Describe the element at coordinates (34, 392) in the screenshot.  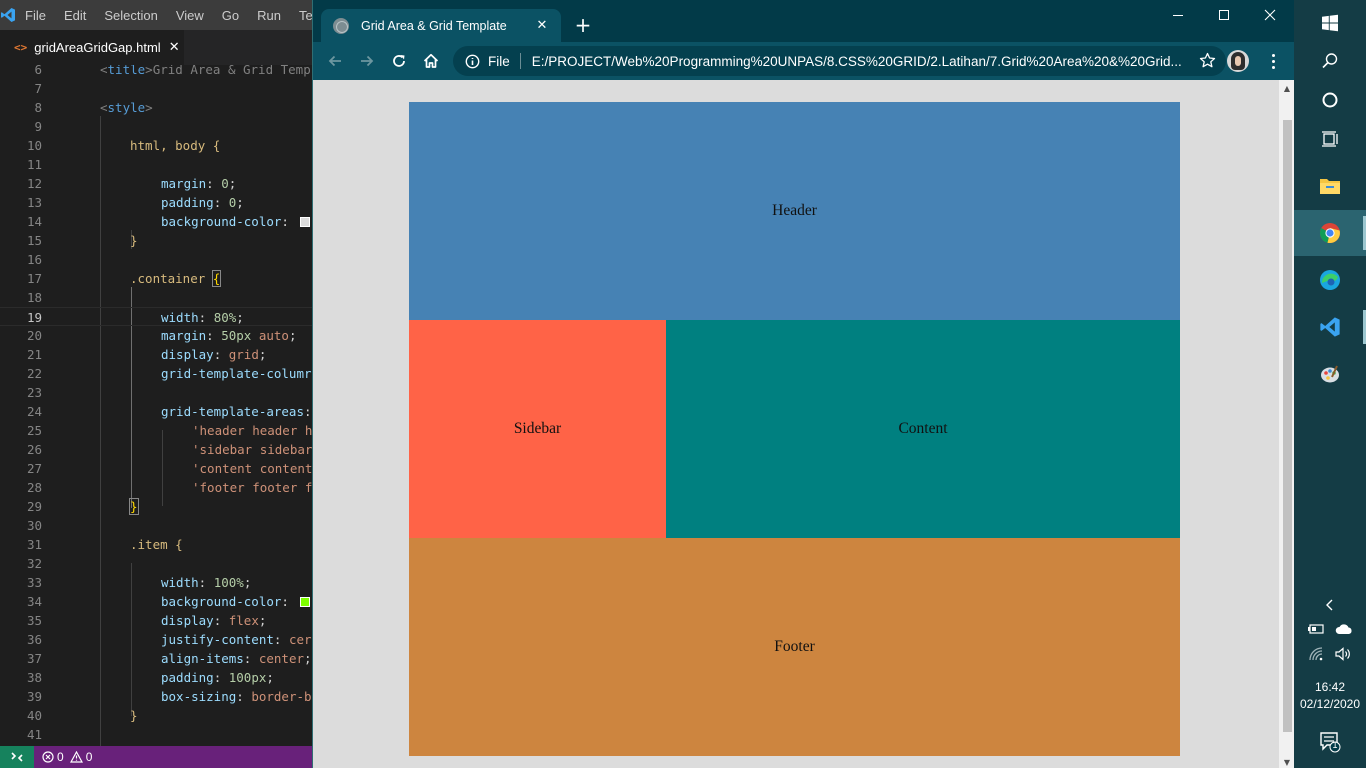
I see `code-line: 23` at that location.